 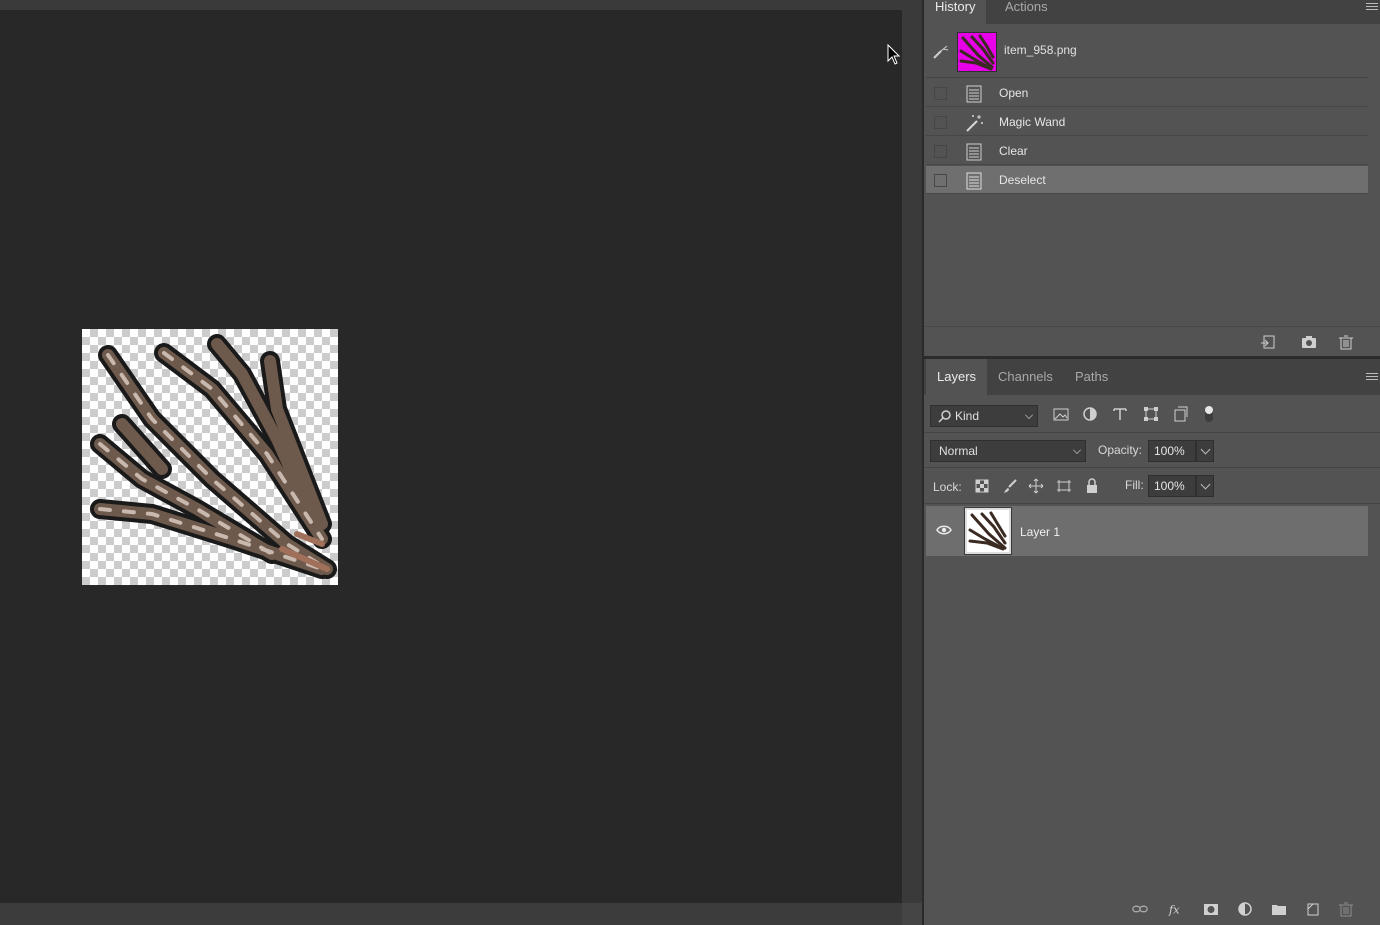 I want to click on lock-label: Lock:, so click(x=947, y=487).